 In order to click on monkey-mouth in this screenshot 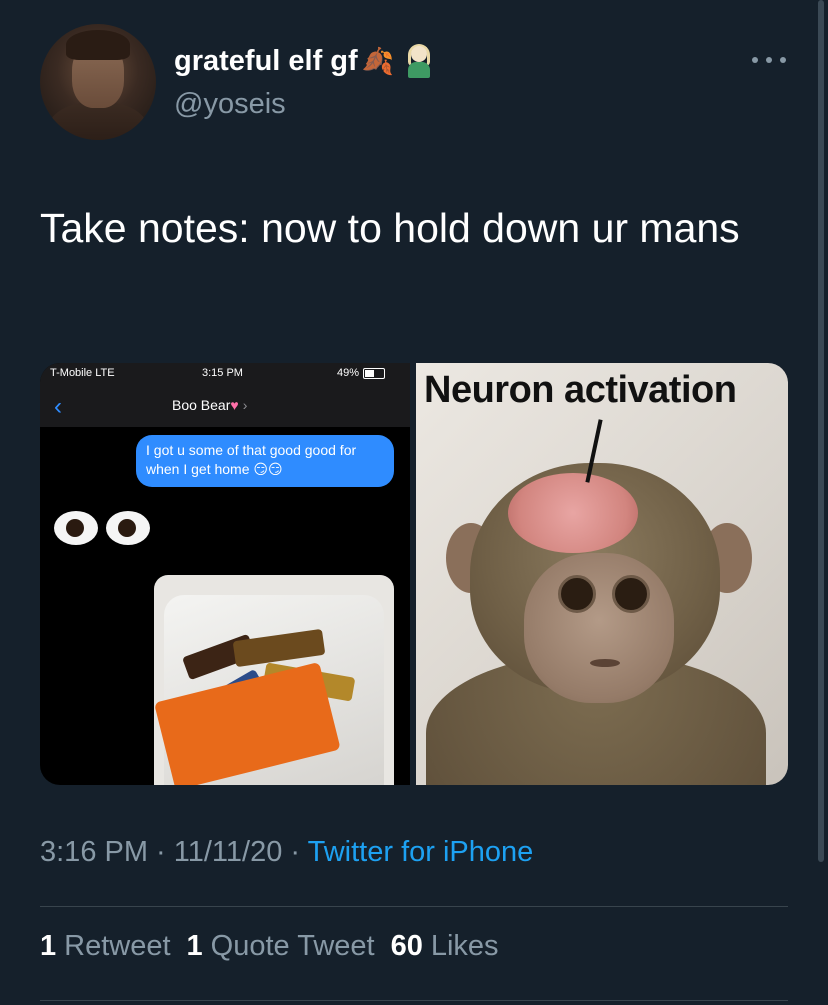, I will do `click(605, 663)`.